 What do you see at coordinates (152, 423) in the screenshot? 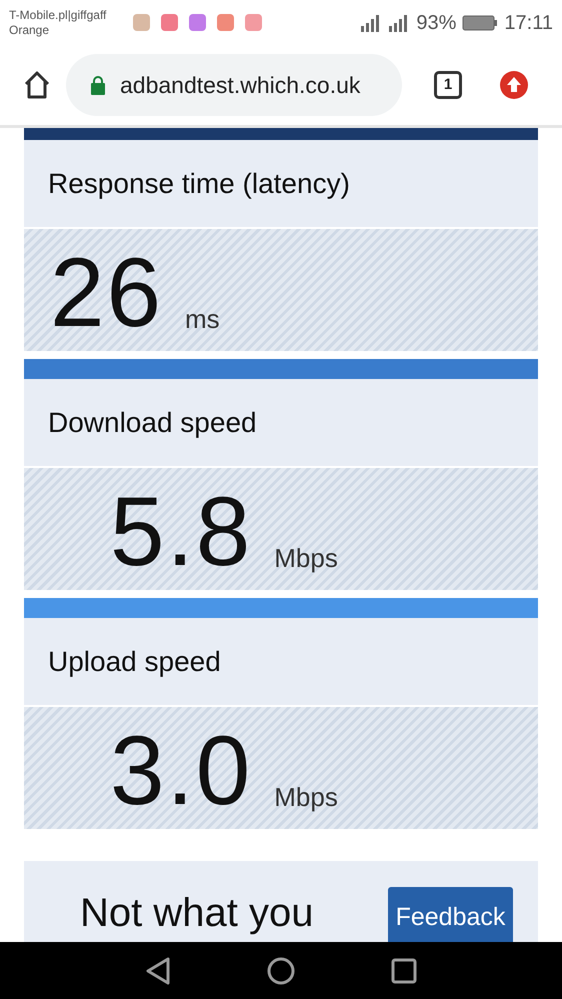
I see `result-title: Download speed` at bounding box center [152, 423].